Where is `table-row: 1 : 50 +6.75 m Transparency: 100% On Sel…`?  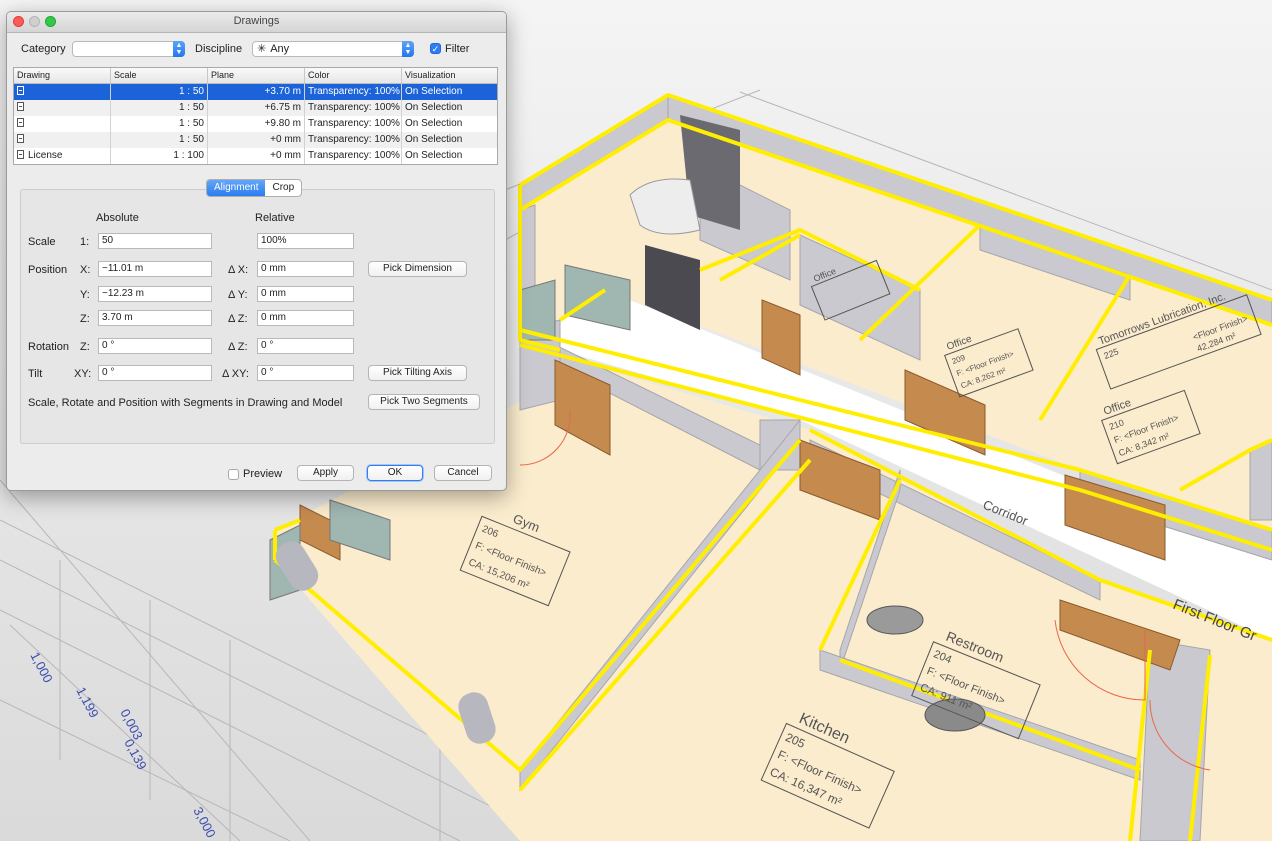 table-row: 1 : 50 +6.75 m Transparency: 100% On Sel… is located at coordinates (255, 108).